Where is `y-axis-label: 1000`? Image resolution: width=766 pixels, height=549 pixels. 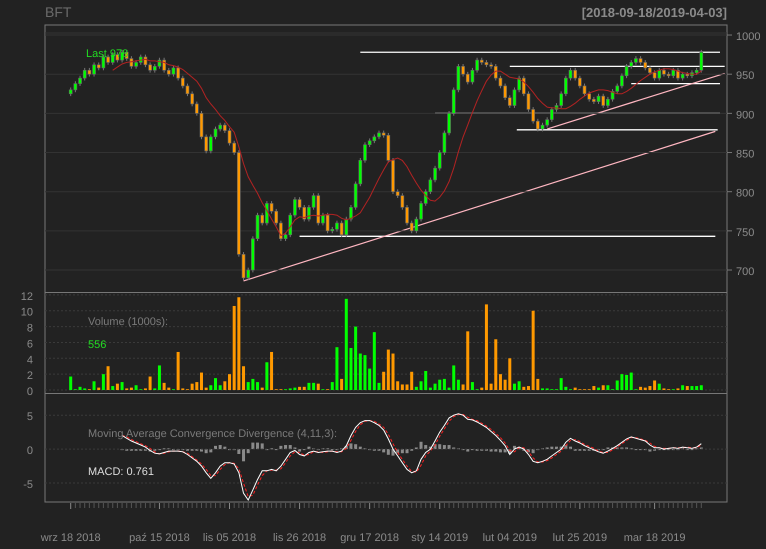
y-axis-label: 1000 is located at coordinates (748, 37).